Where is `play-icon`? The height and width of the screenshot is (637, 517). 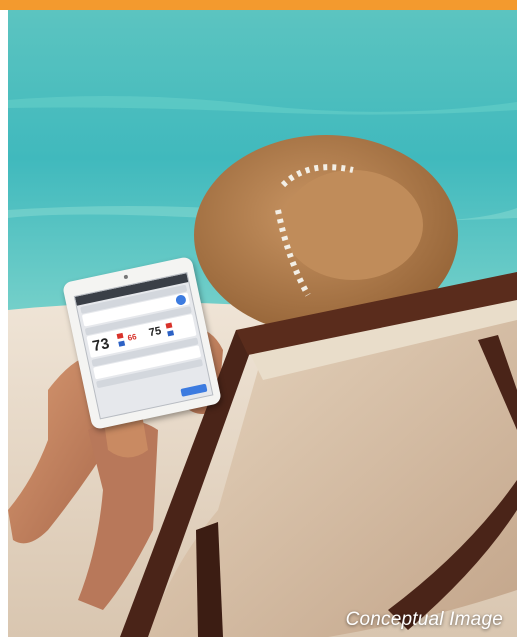 play-icon is located at coordinates (180, 300).